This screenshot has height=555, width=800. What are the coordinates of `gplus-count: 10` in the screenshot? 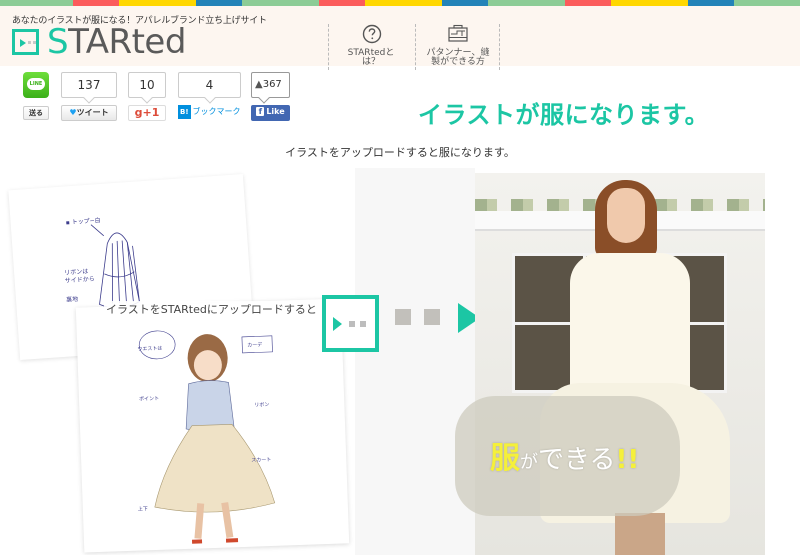 It's located at (147, 85).